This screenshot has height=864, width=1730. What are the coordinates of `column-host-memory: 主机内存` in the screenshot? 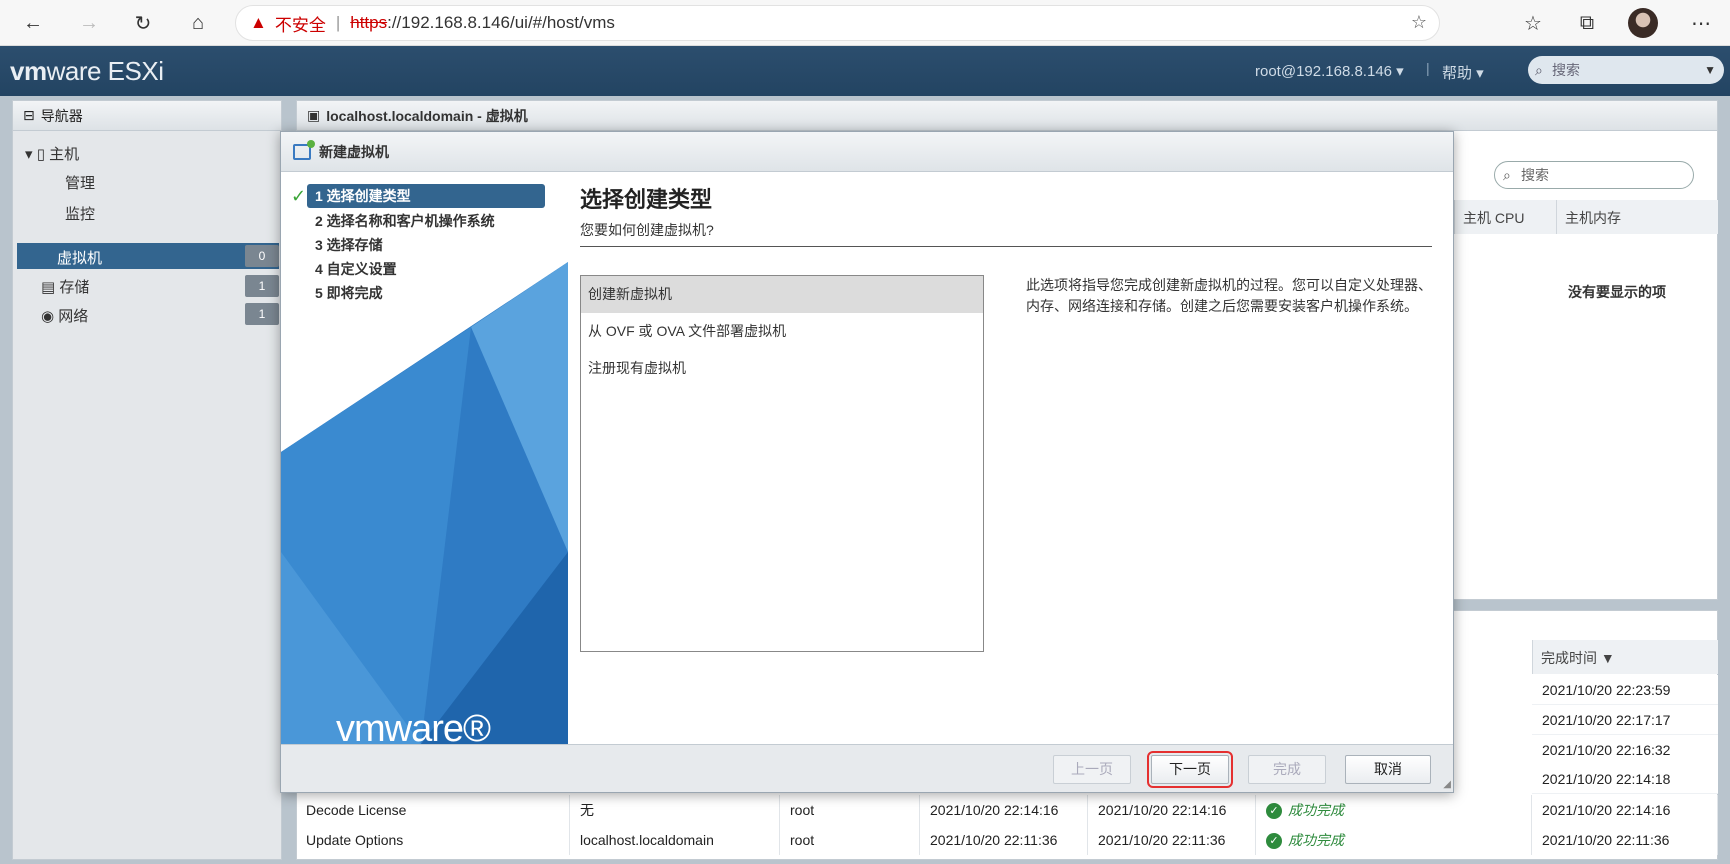 It's located at (1637, 217).